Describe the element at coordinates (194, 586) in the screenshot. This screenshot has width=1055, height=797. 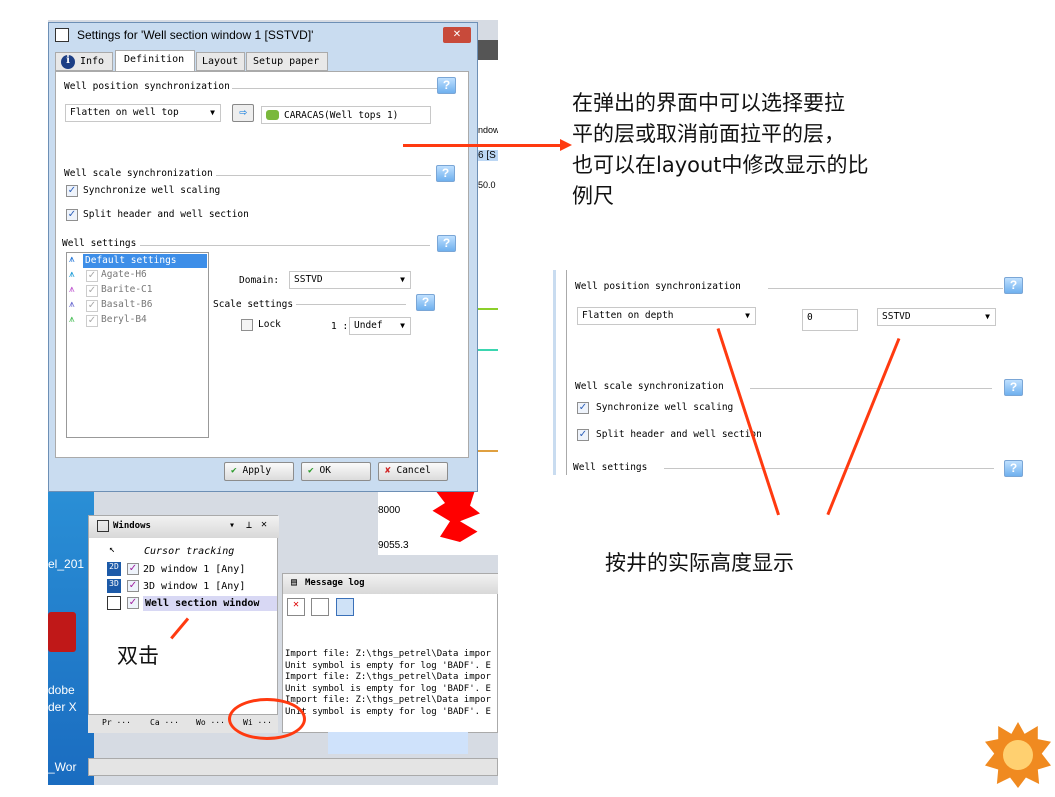
I see `list-item: 3D window 1 [Any]` at that location.